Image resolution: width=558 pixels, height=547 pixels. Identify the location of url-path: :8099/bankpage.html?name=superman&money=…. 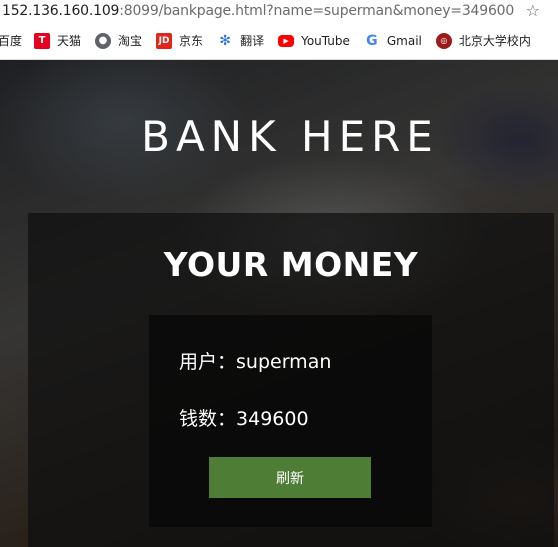
(317, 11).